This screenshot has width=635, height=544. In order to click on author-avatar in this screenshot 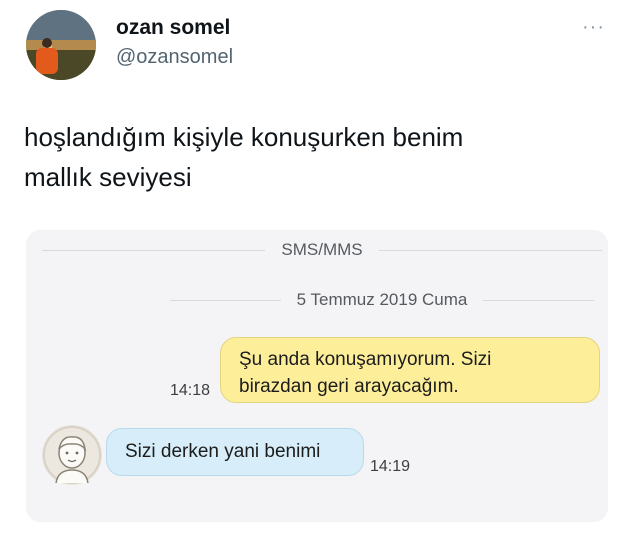, I will do `click(61, 45)`.